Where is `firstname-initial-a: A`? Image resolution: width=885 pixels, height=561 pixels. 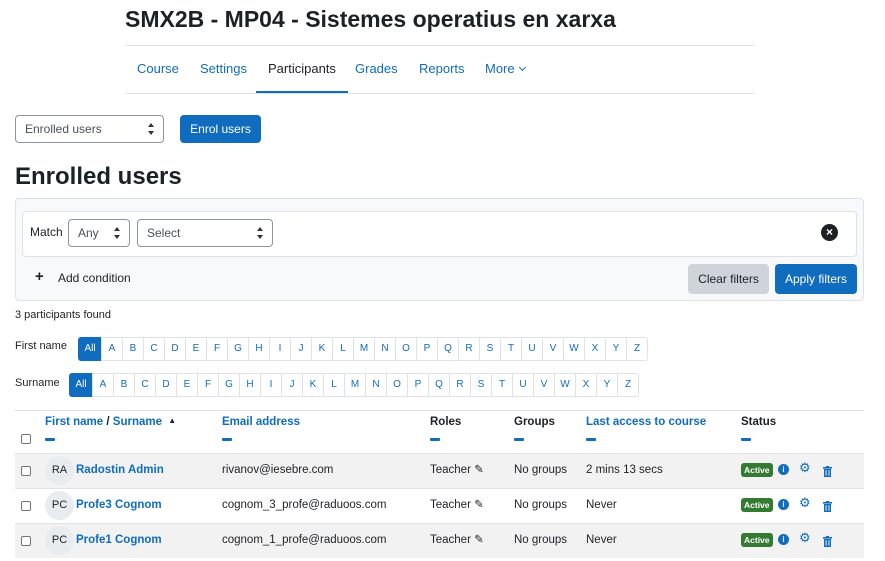
firstname-initial-a: A is located at coordinates (112, 349).